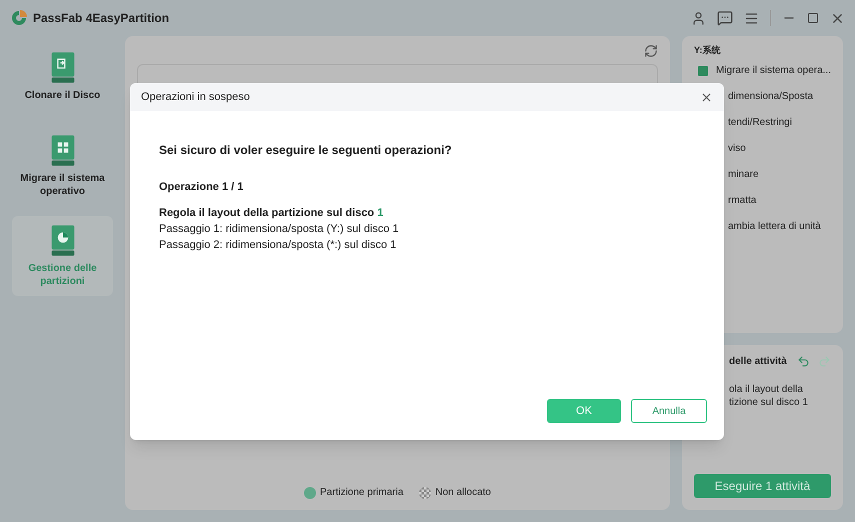 This screenshot has height=522, width=855. I want to click on legend-label: Non allocato, so click(463, 493).